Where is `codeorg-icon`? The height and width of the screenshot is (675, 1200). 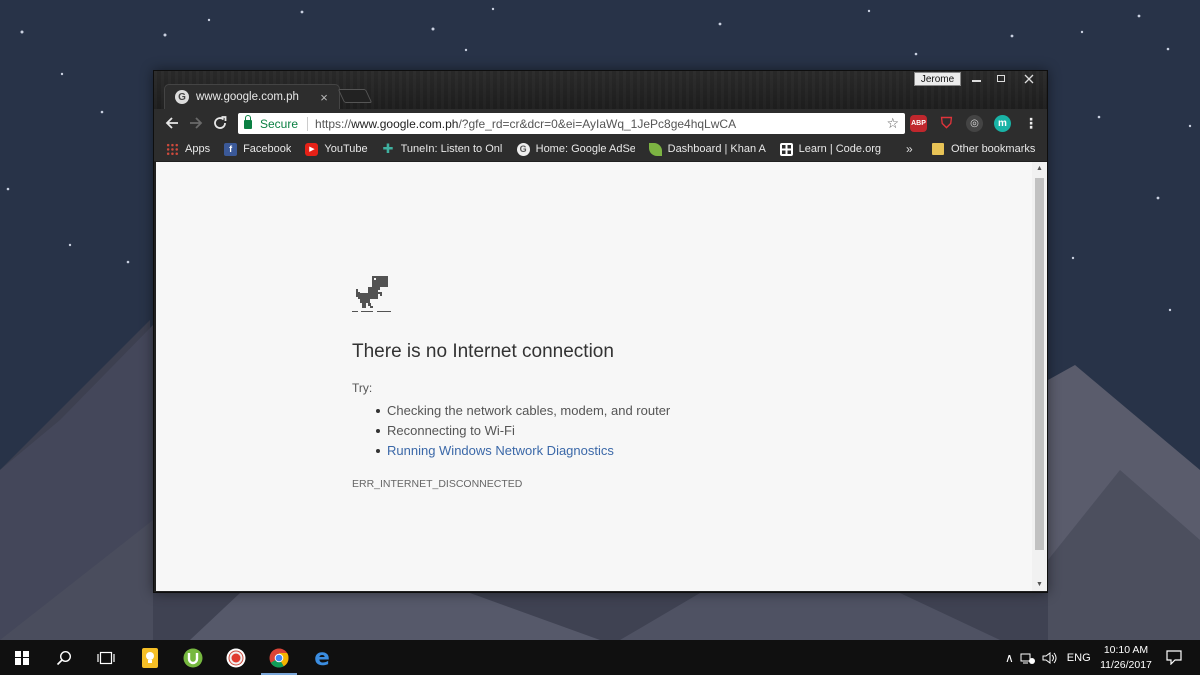
codeorg-icon is located at coordinates (786, 149).